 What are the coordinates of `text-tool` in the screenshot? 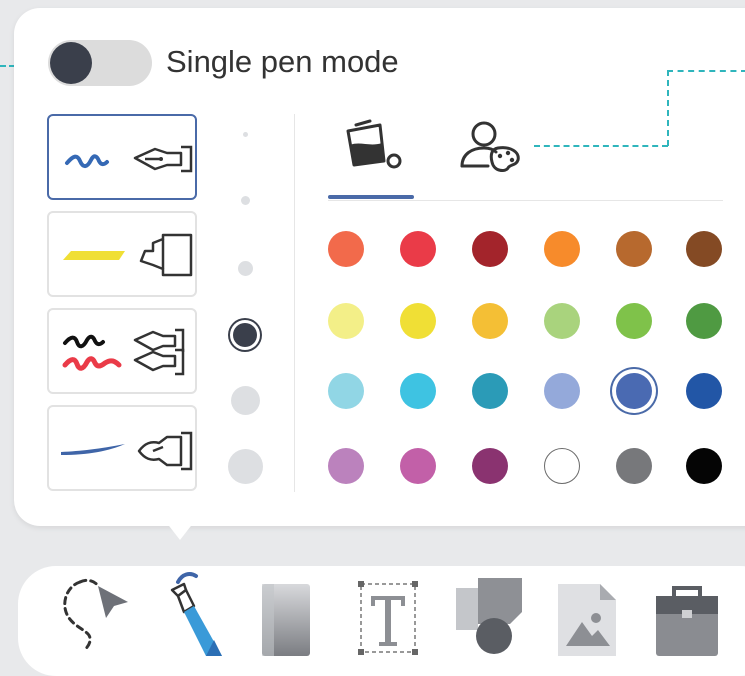 It's located at (388, 620).